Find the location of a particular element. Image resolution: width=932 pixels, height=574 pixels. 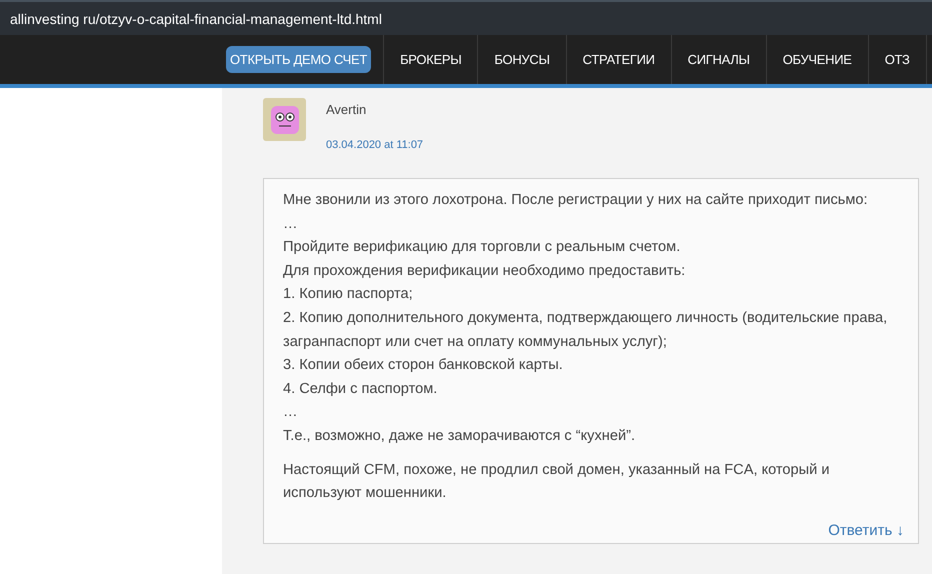

comment-text: 2. Копию дополнительного документа, подтверждающего личность (водительские права, загранпаспорт или счет на оплату коммунальных услуг); is located at coordinates (585, 330).